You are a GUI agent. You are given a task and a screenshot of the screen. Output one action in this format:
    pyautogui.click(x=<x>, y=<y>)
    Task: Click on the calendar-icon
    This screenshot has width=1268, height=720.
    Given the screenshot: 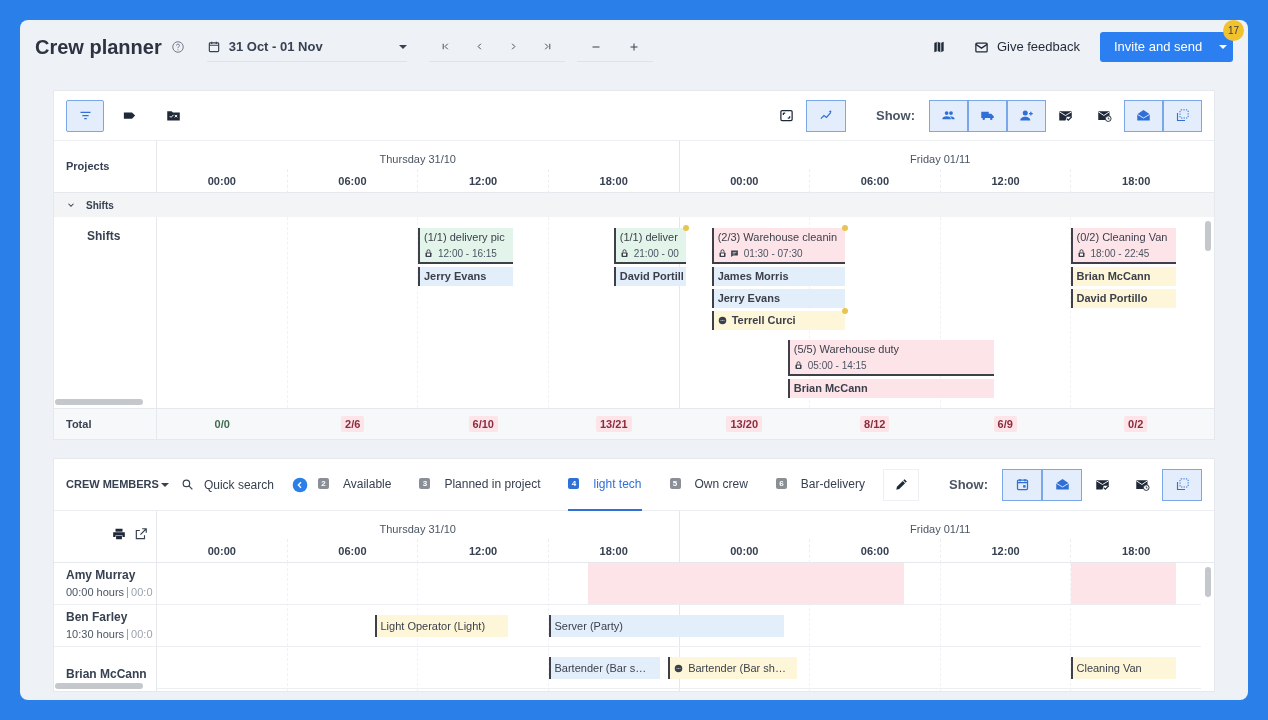 What is the action you would take?
    pyautogui.click(x=1022, y=484)
    